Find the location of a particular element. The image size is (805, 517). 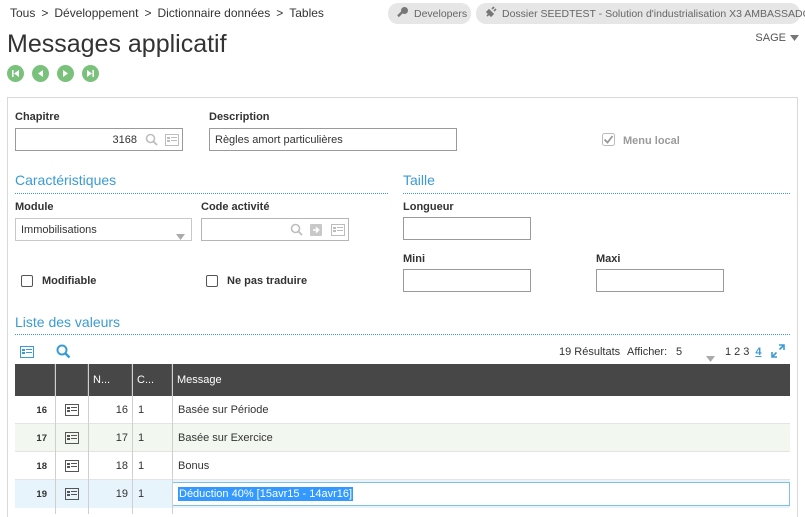

module-value: Immobilisations is located at coordinates (59, 229).